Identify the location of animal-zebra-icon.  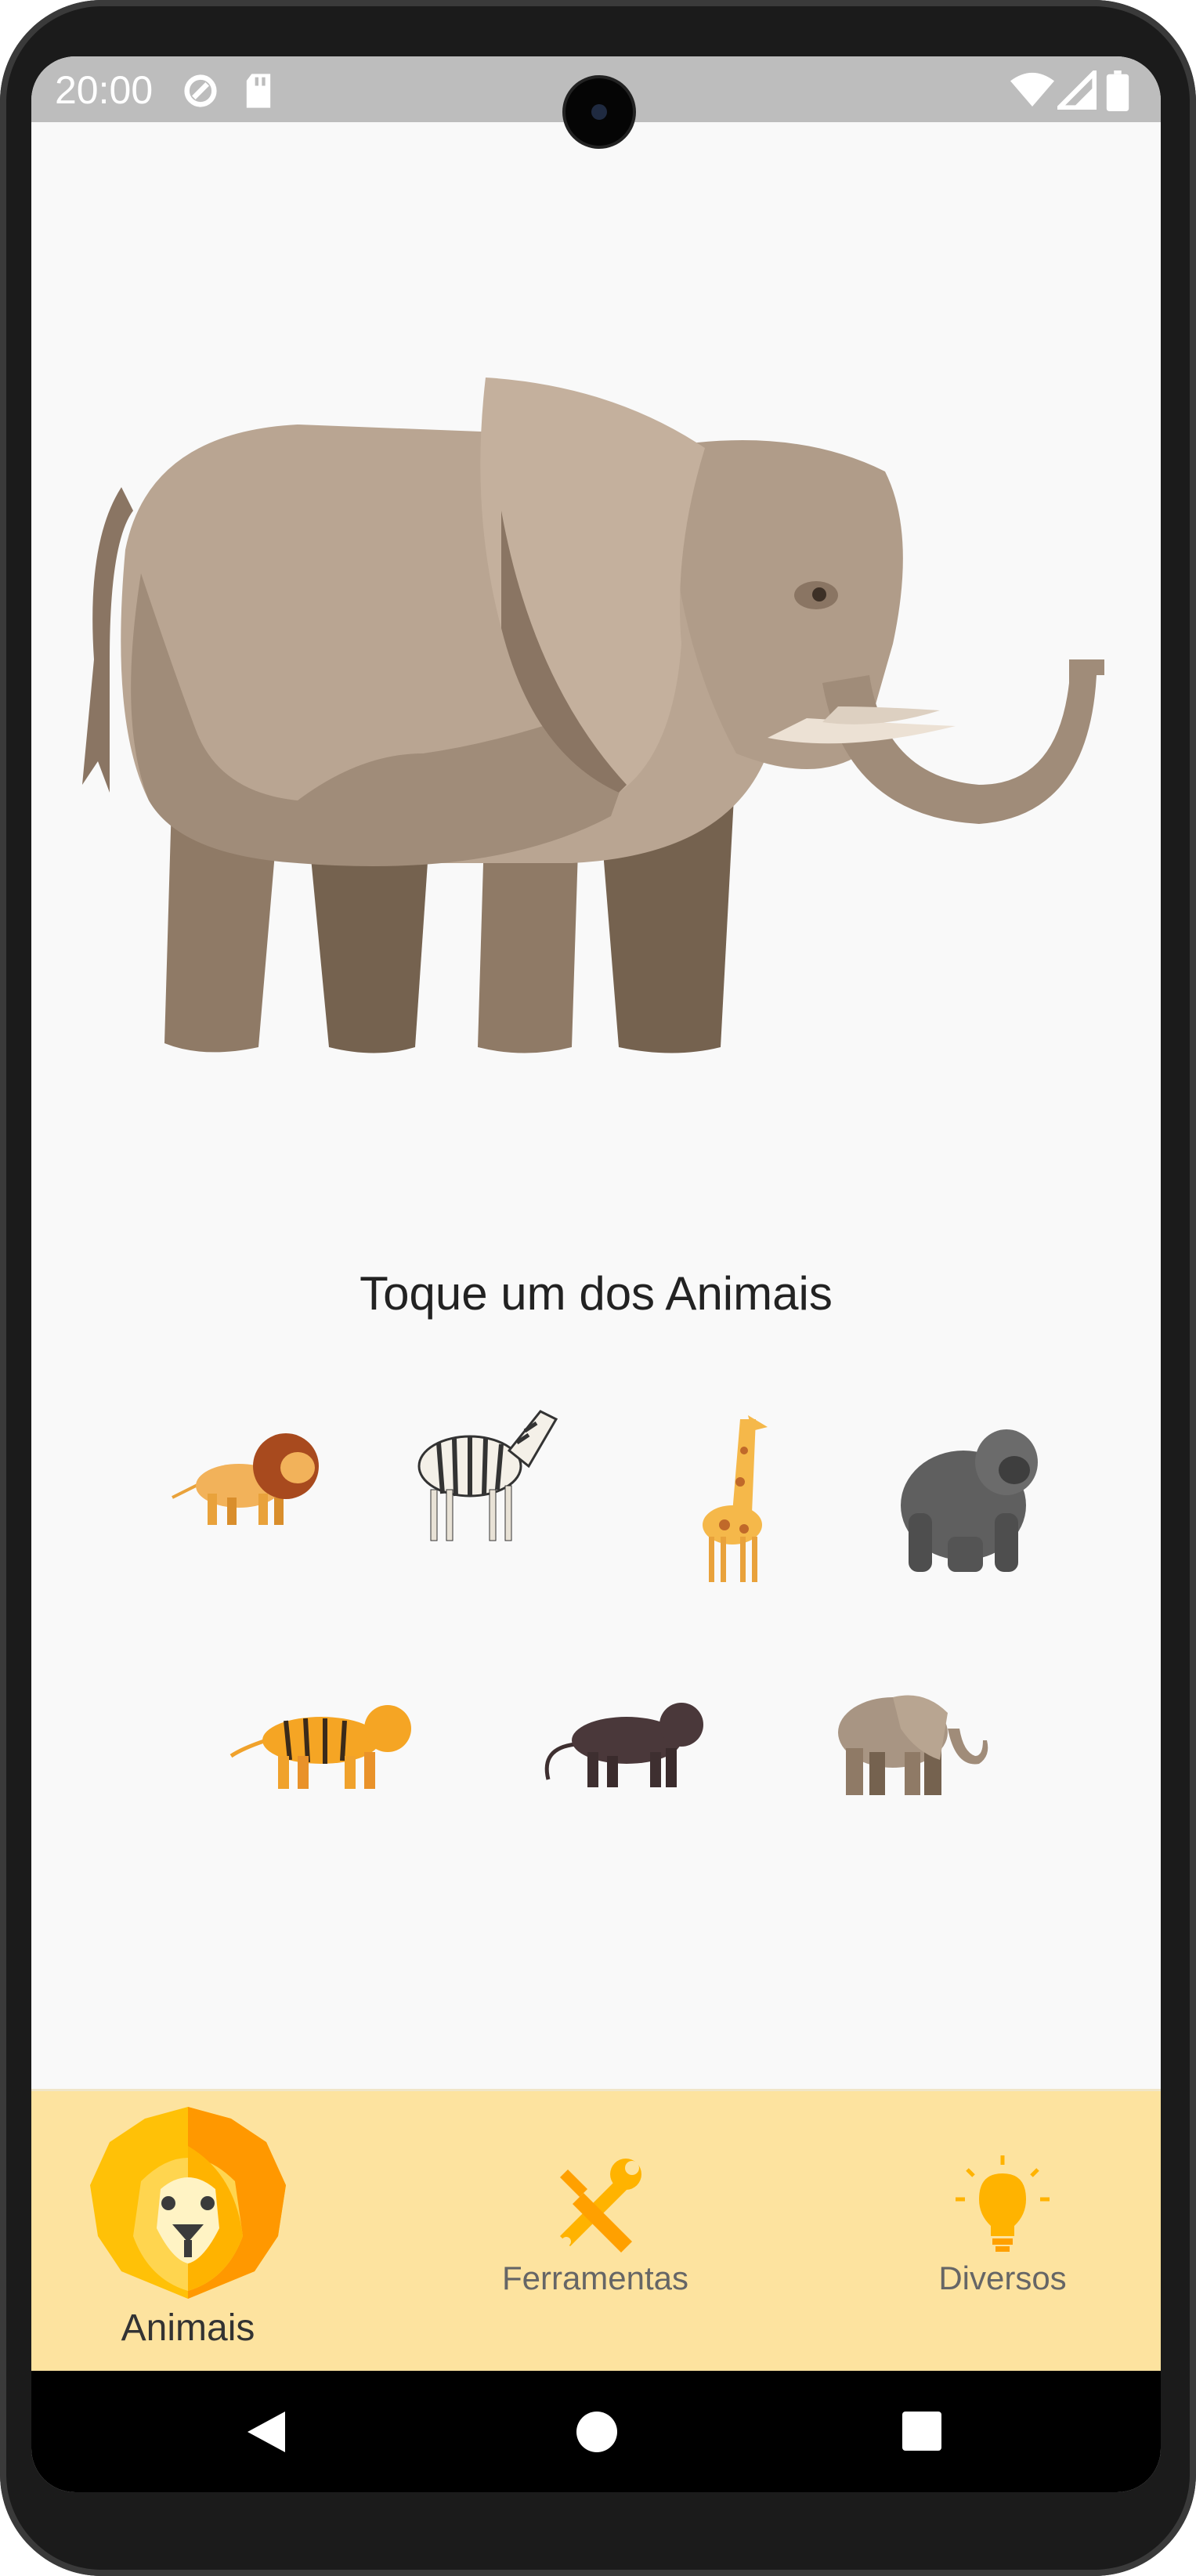
(481, 1466).